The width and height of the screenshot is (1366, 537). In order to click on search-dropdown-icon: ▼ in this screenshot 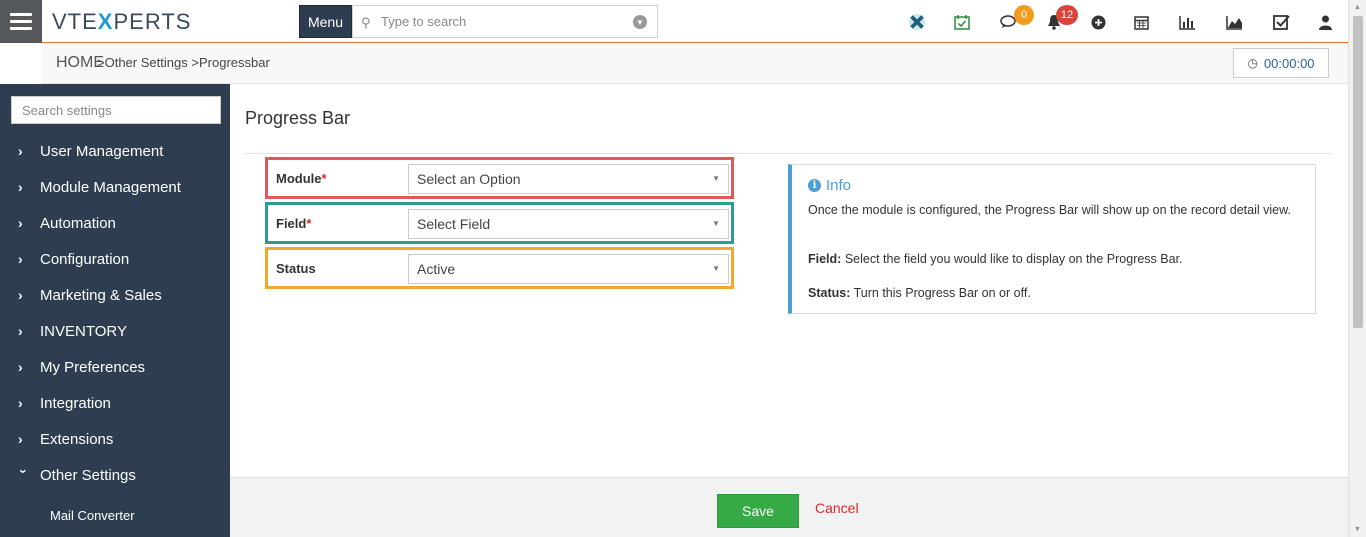, I will do `click(640, 22)`.